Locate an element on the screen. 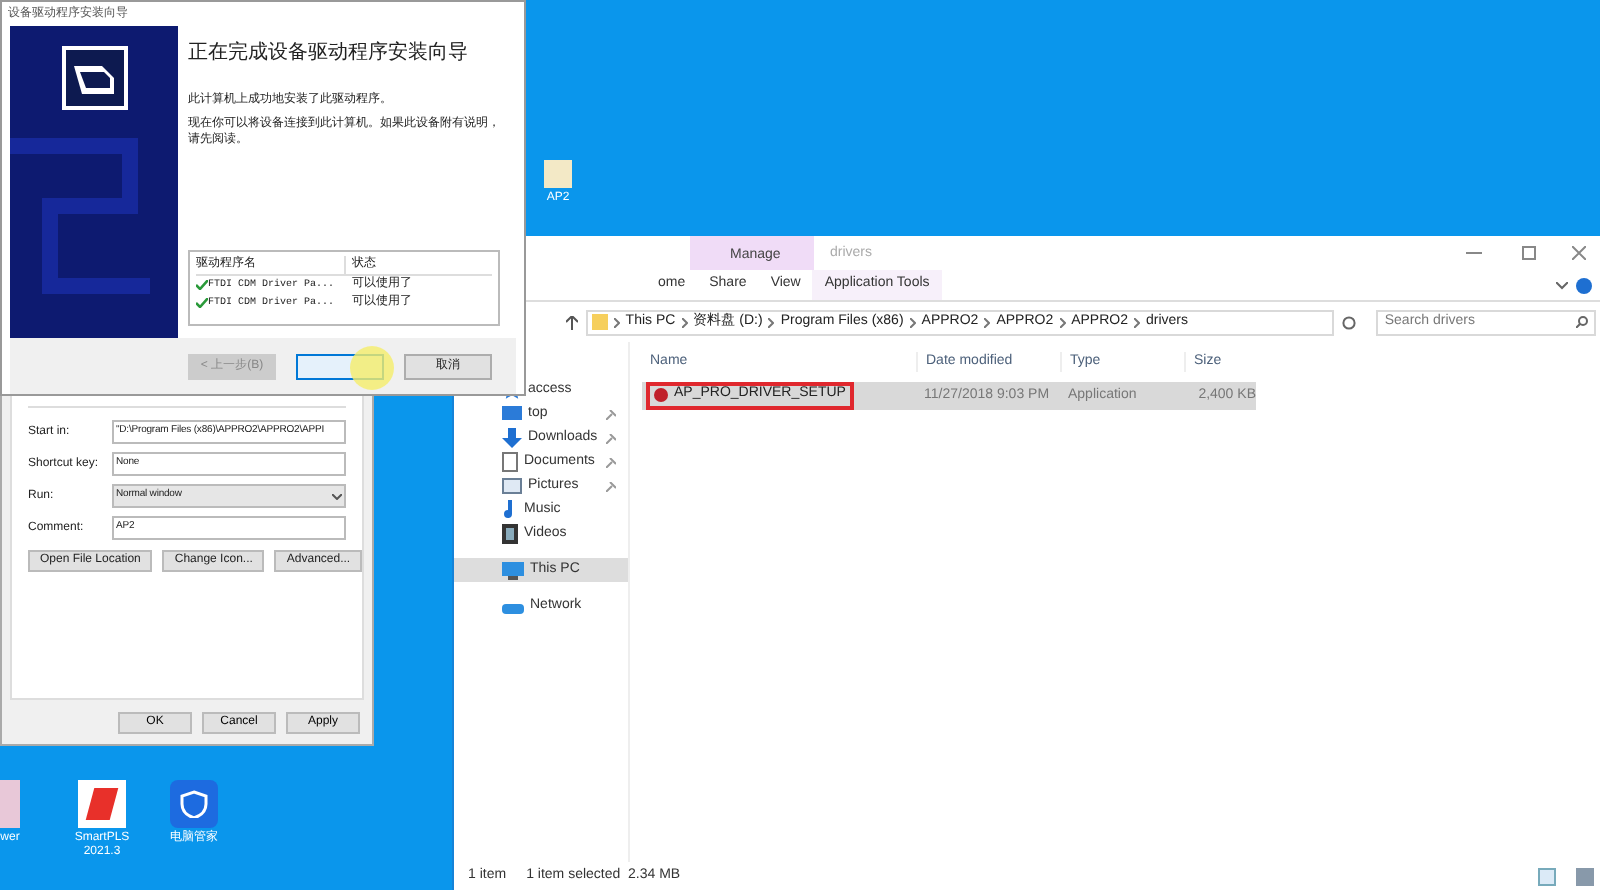 The width and height of the screenshot is (1600, 890). wizard-heading: 正在完成设备驱动程序安装向导 is located at coordinates (329, 53).